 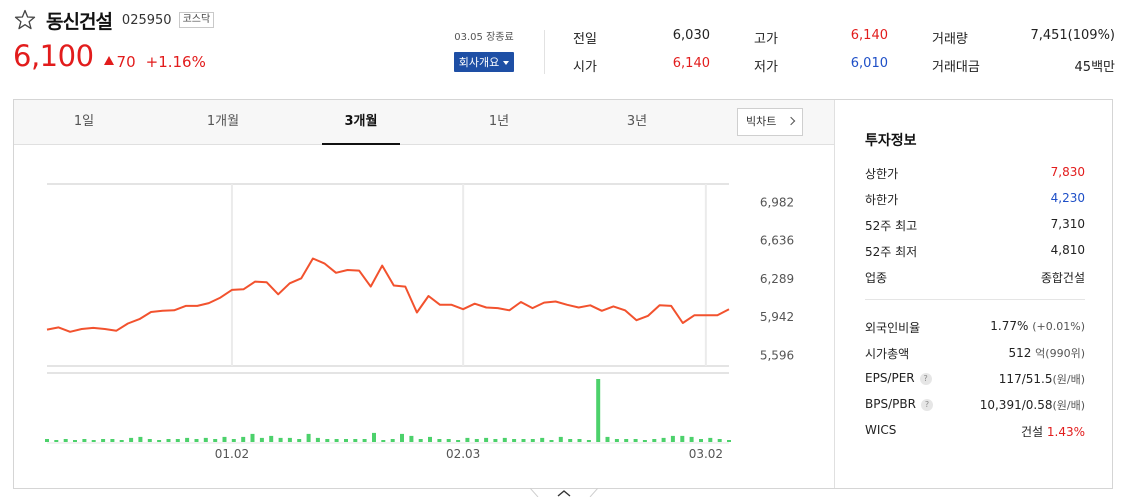 What do you see at coordinates (585, 67) in the screenshot?
I see `open-label: 시가` at bounding box center [585, 67].